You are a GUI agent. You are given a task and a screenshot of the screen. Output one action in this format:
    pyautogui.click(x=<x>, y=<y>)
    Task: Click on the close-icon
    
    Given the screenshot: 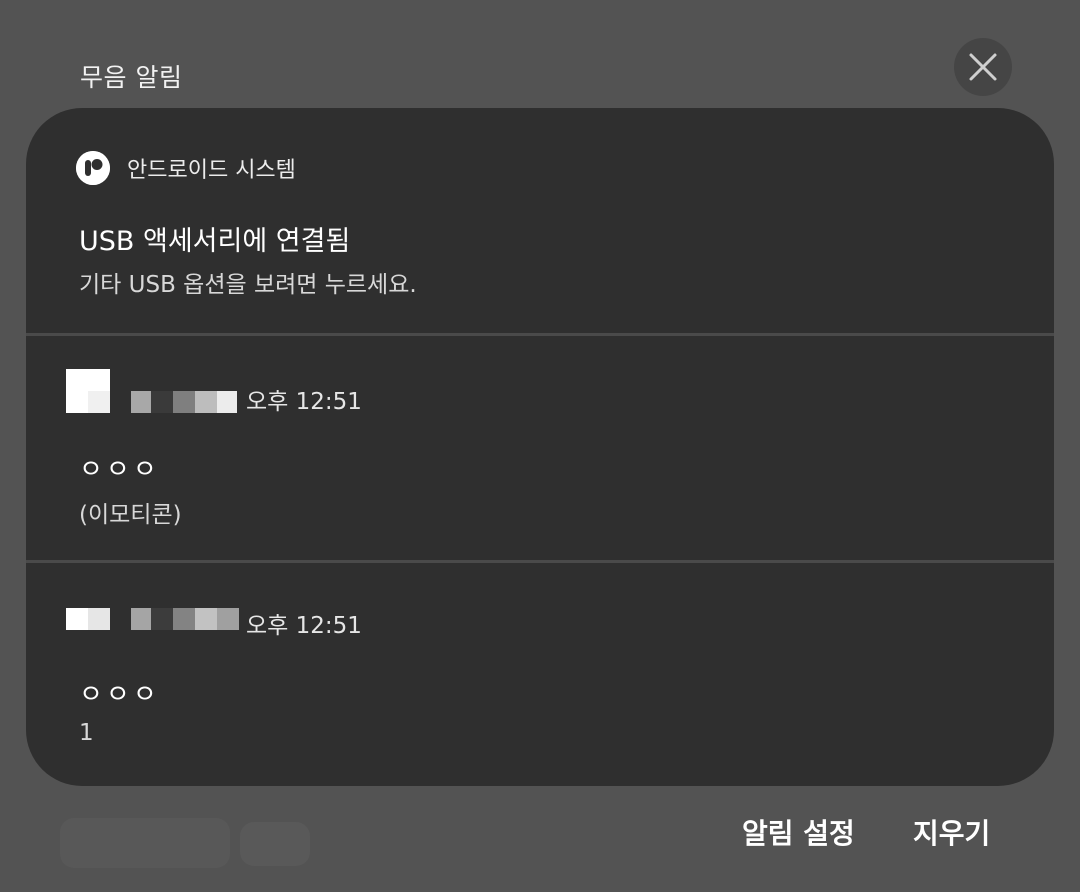 What is the action you would take?
    pyautogui.click(x=983, y=67)
    